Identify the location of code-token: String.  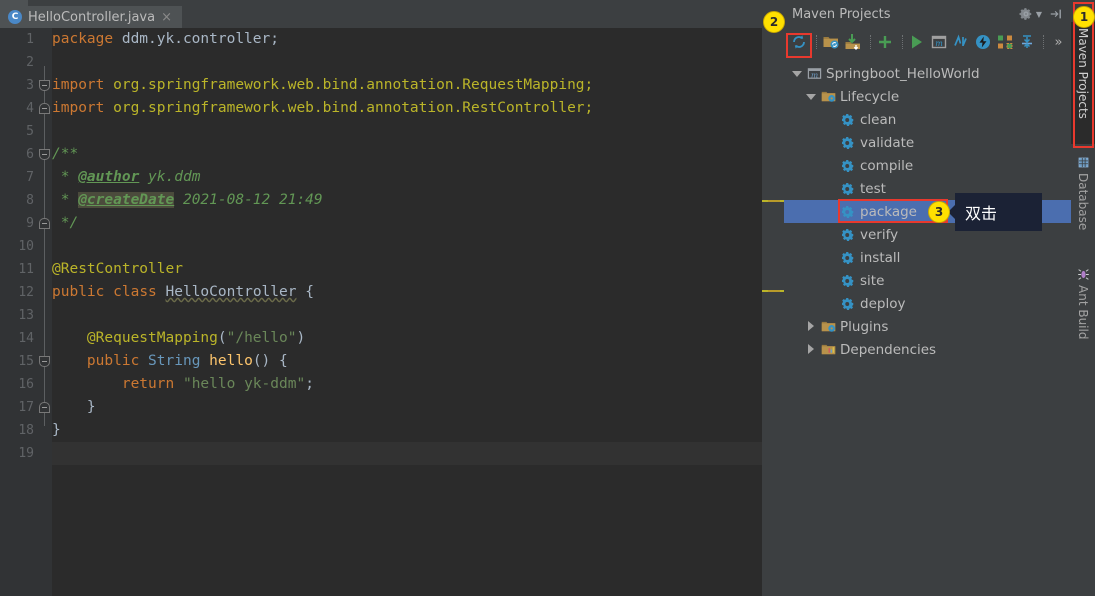
(174, 361).